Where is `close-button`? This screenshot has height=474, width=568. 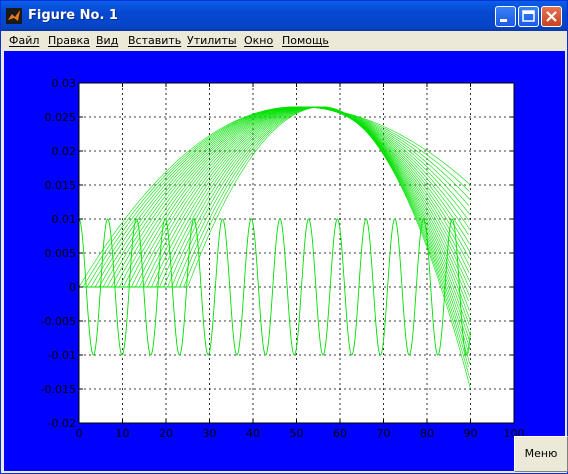
close-button is located at coordinates (551, 16).